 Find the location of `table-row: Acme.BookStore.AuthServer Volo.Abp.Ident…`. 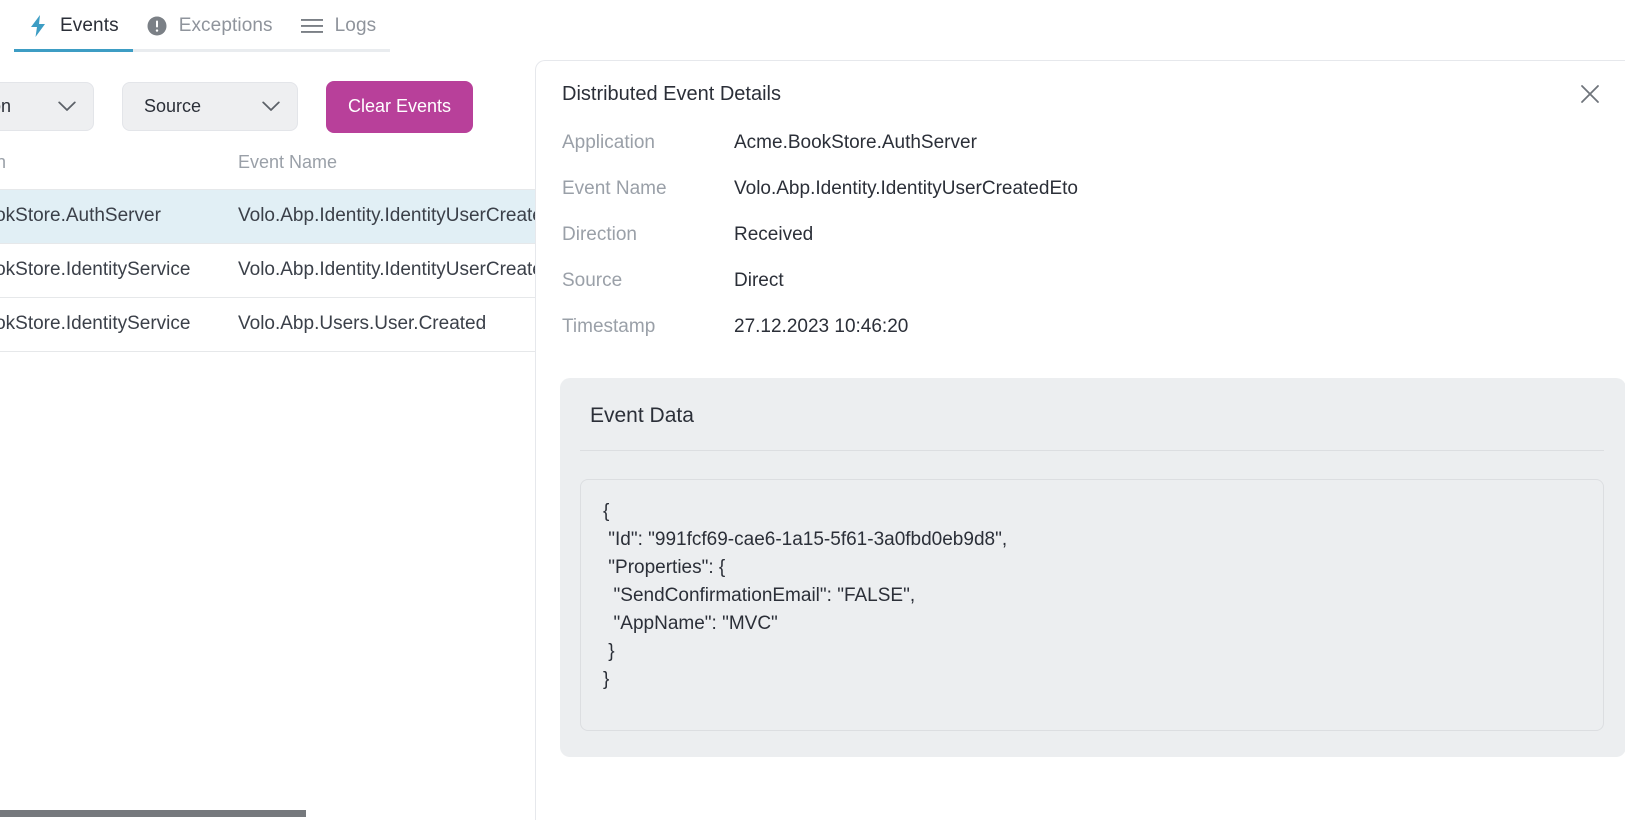

table-row: Acme.BookStore.AuthServer Volo.Abp.Ident… is located at coordinates (268, 216).